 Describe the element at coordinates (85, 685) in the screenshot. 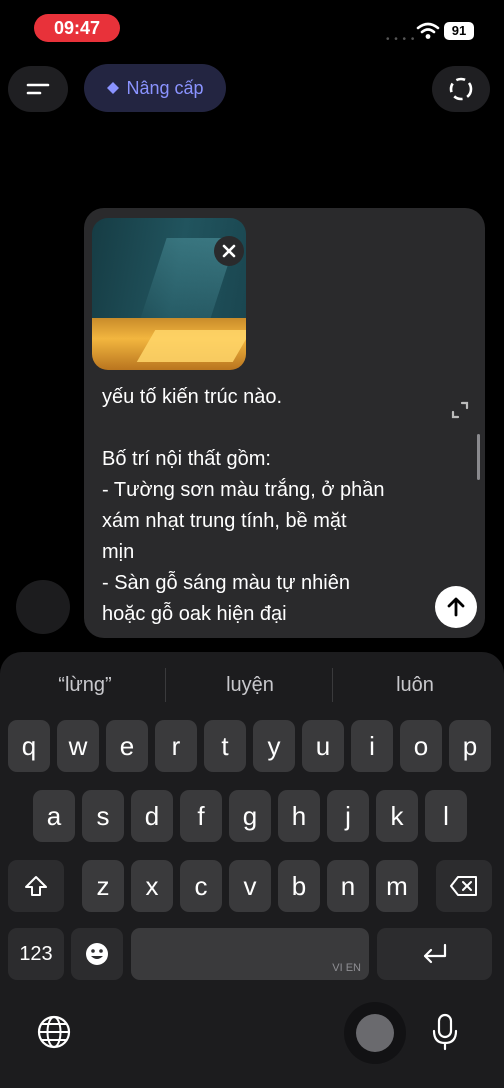

I see `suggestion: “lừng”` at that location.